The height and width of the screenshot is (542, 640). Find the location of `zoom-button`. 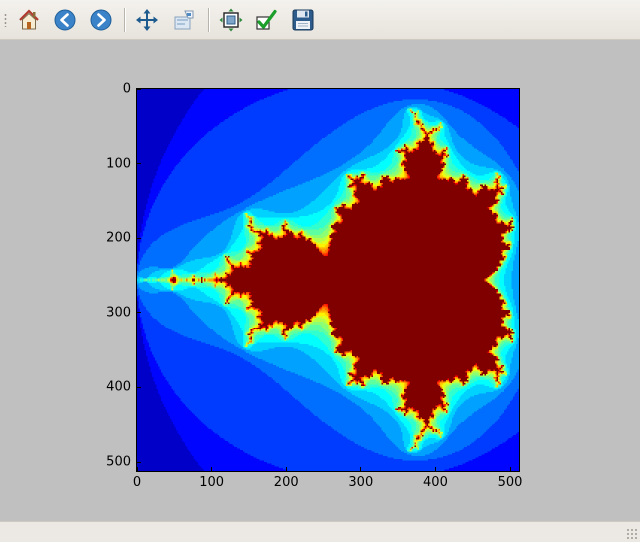

zoom-button is located at coordinates (184, 20).